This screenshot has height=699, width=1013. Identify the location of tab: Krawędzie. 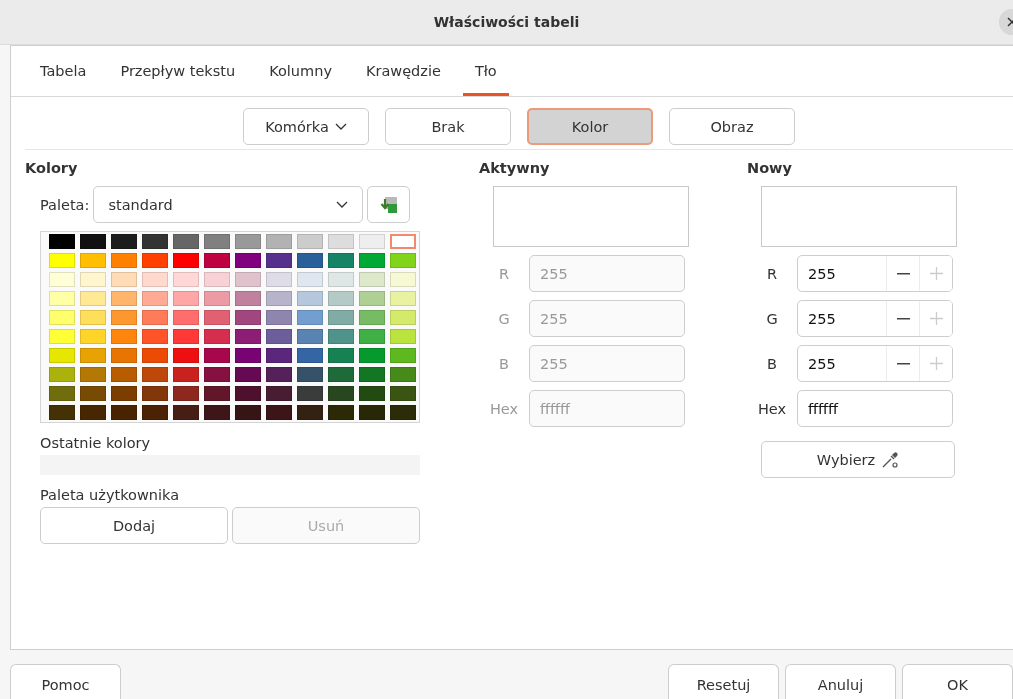
(403, 71).